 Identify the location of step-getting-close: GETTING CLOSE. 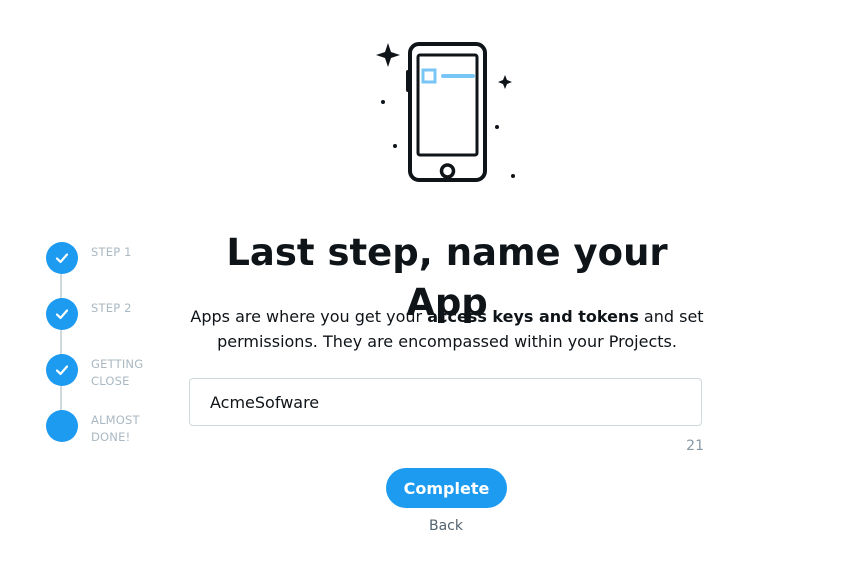
(121, 374).